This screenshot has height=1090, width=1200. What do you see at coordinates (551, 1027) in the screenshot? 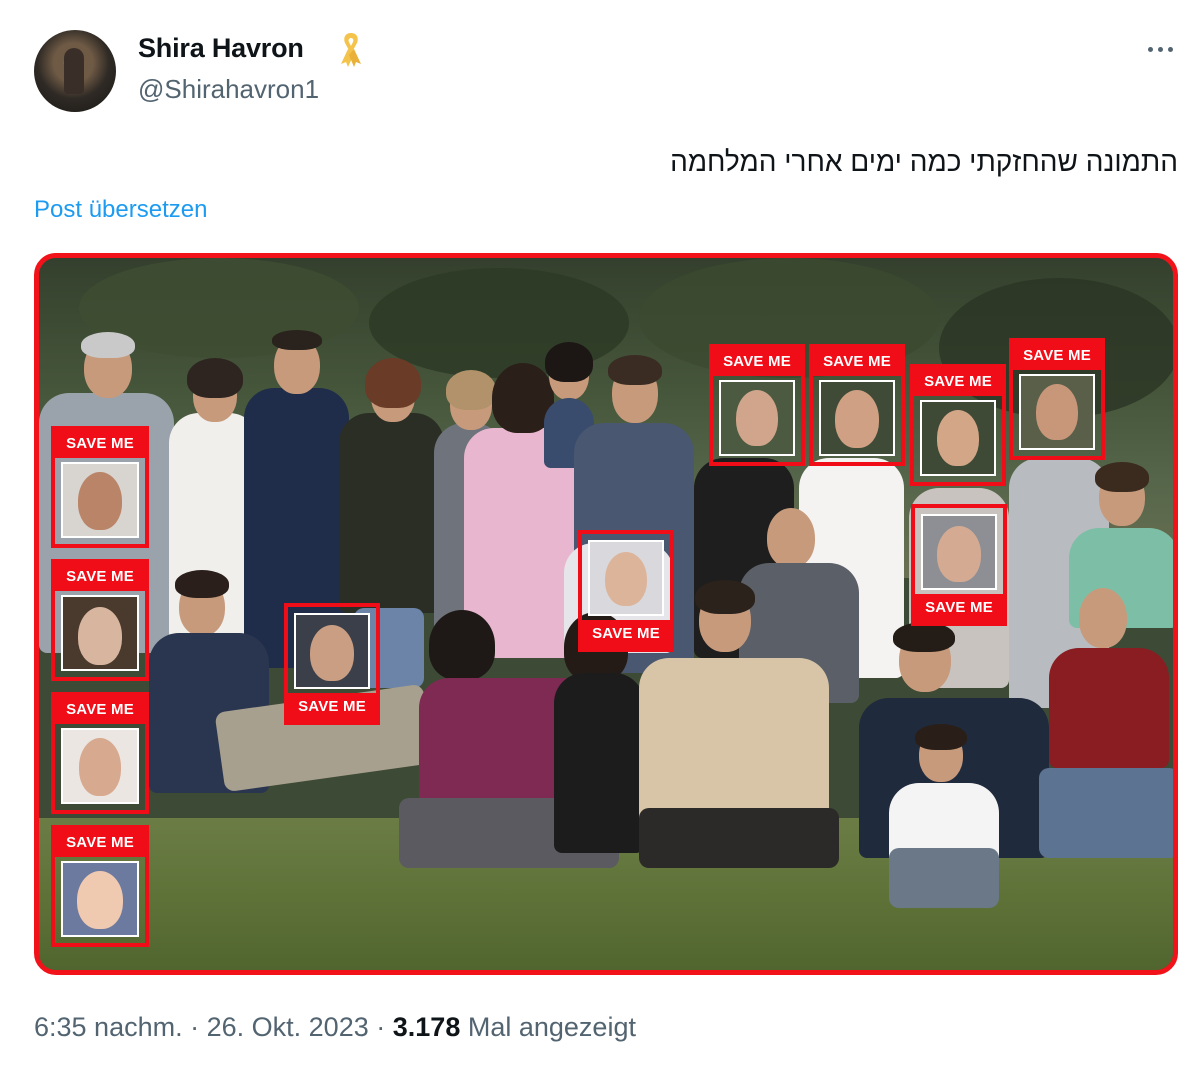
I see `views-label: Mal angezeigt` at bounding box center [551, 1027].